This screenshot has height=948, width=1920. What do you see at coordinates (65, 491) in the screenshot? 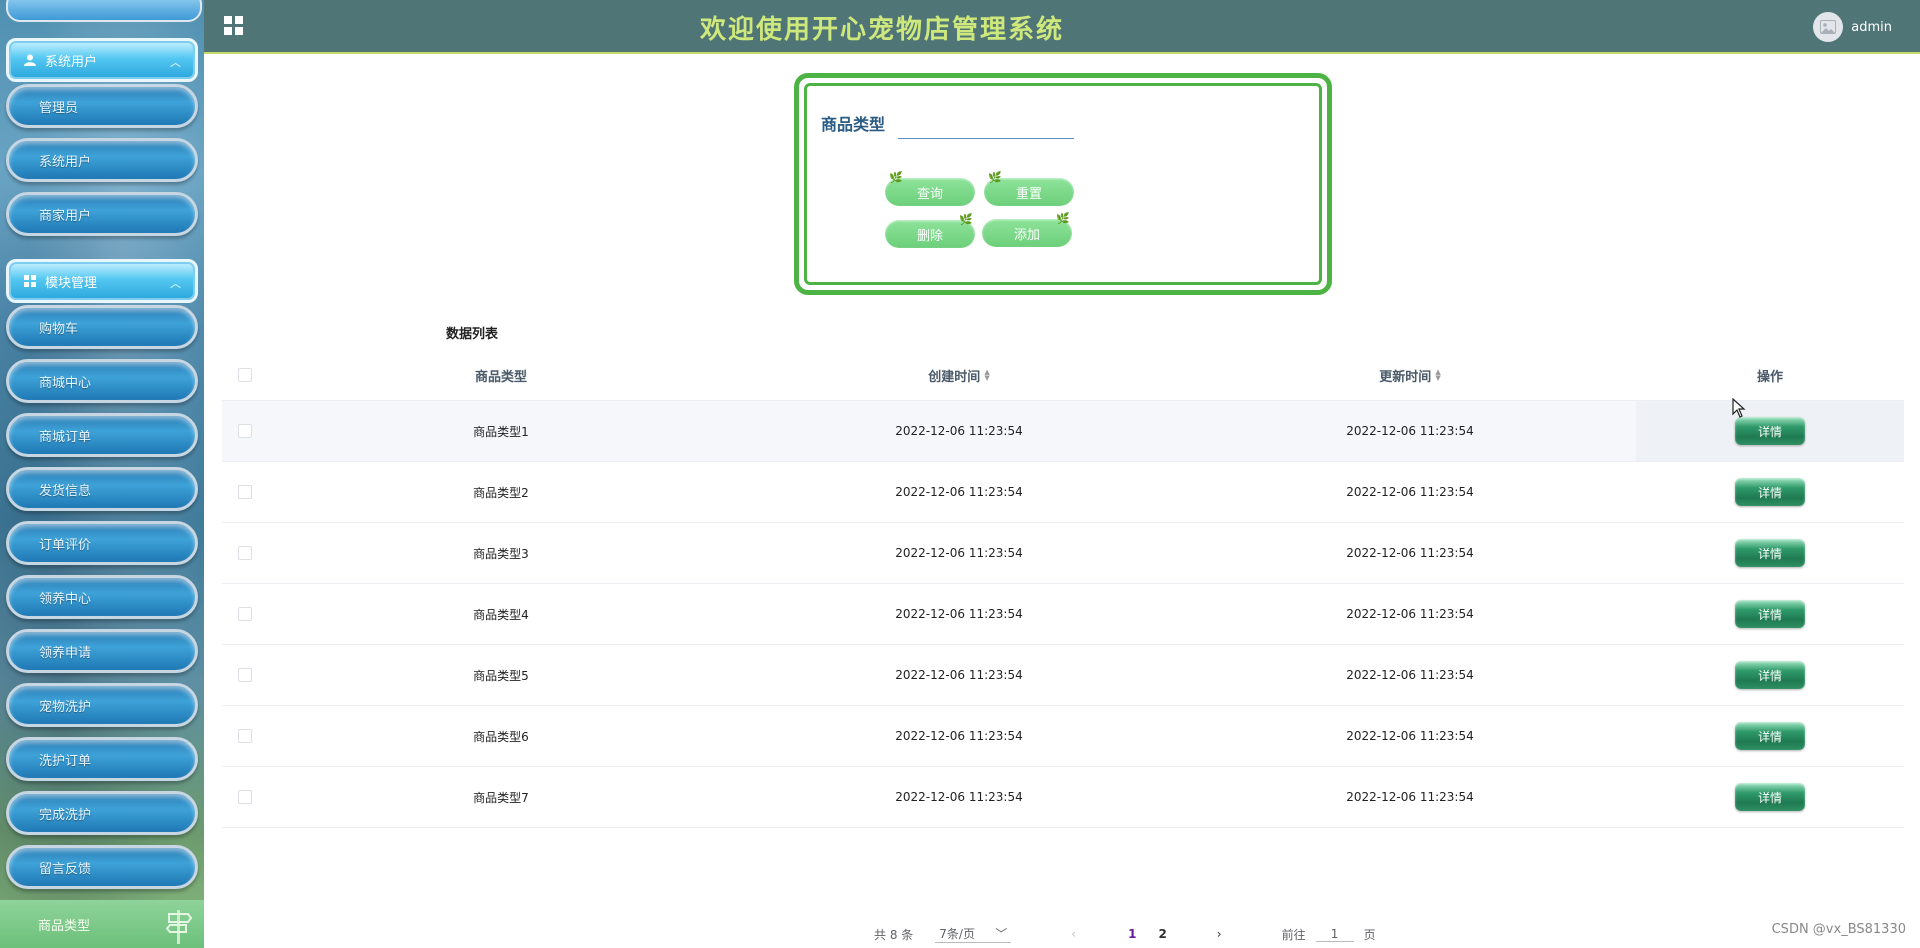
I see `sidebar-item-label: 发货信息` at bounding box center [65, 491].